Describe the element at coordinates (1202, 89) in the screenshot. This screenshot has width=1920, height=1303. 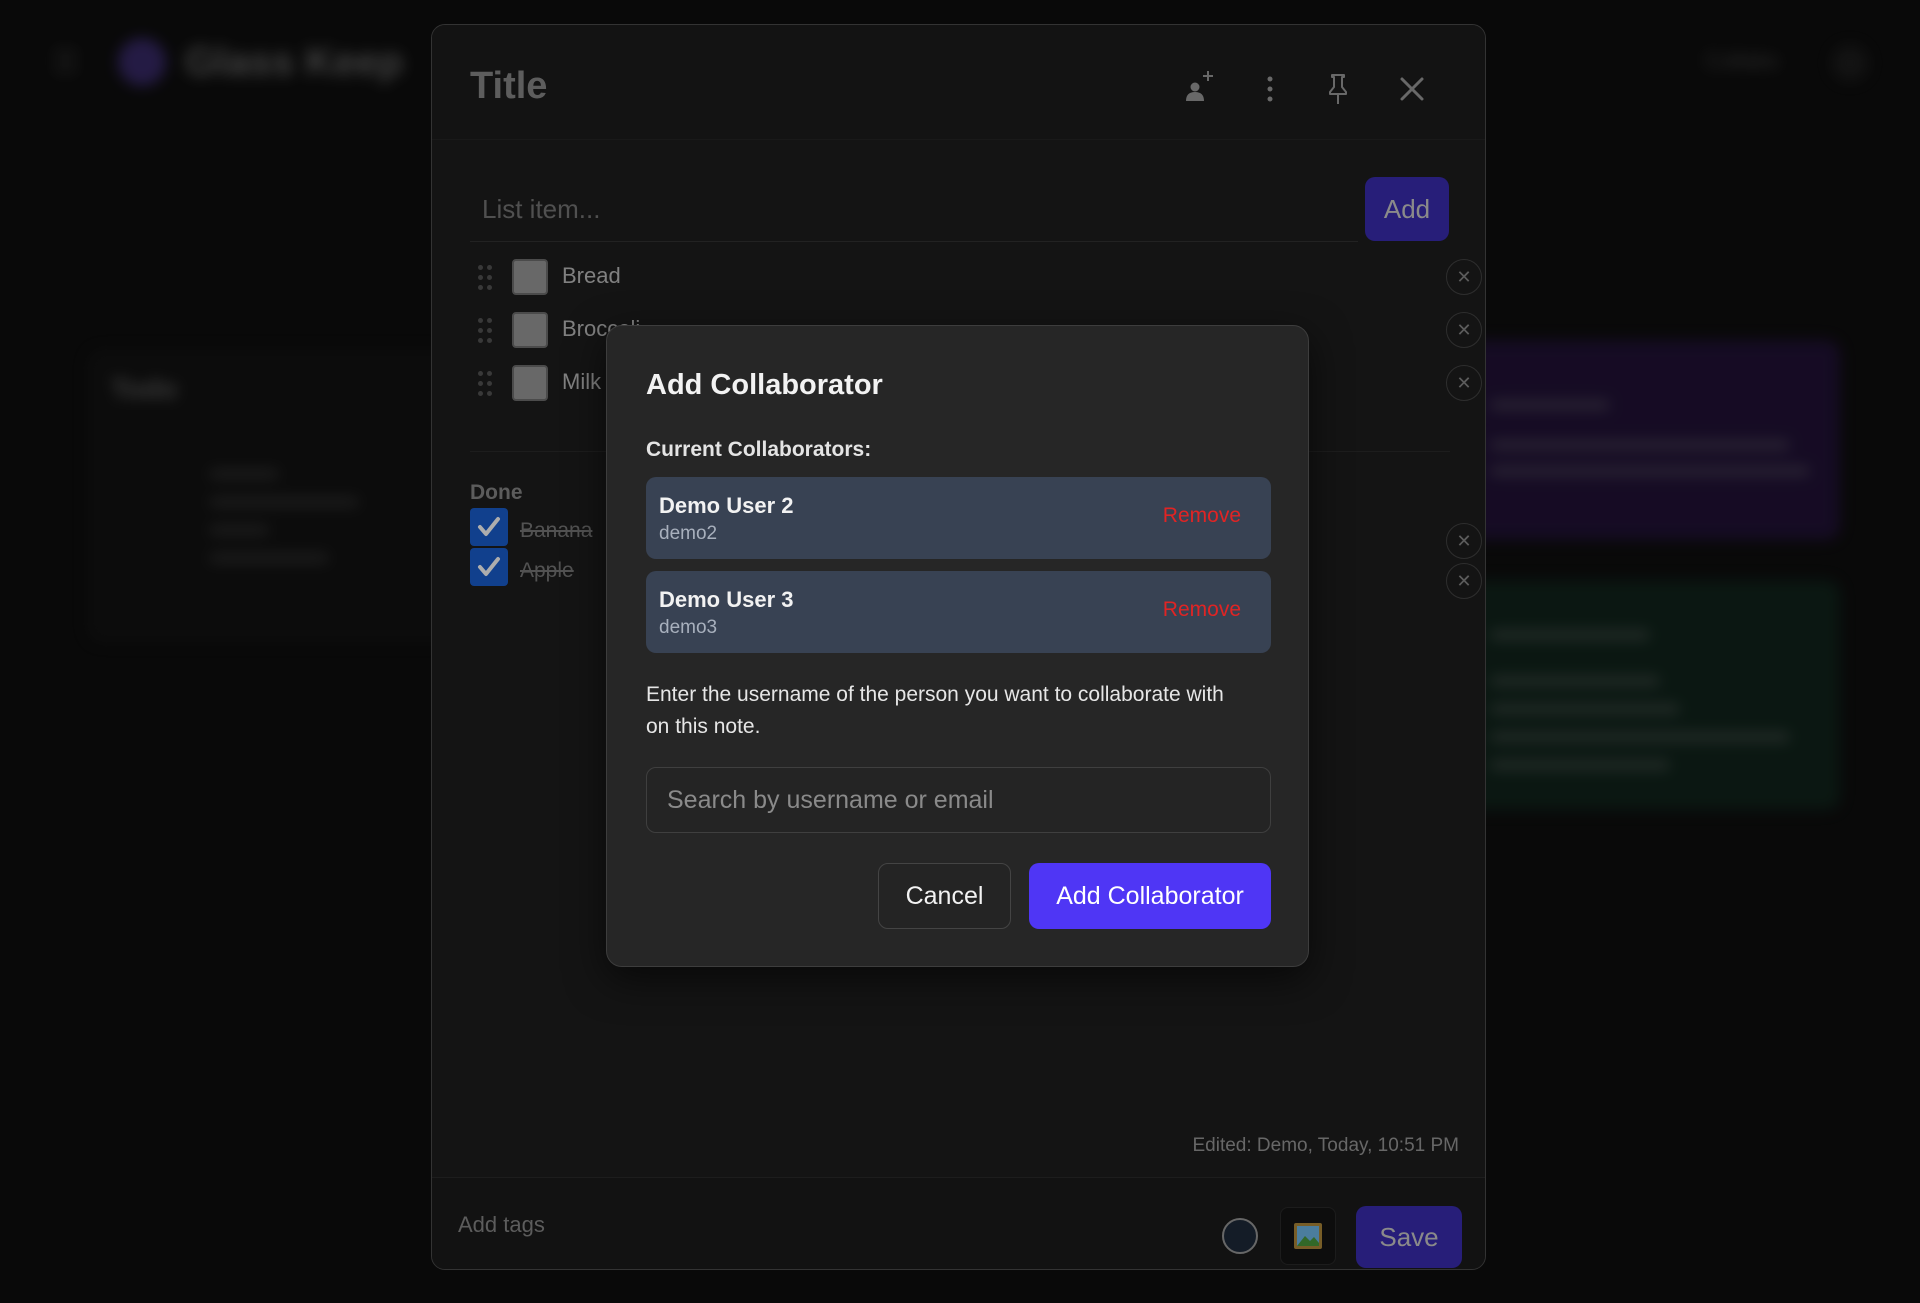
I see `add-collaborator-icon` at that location.